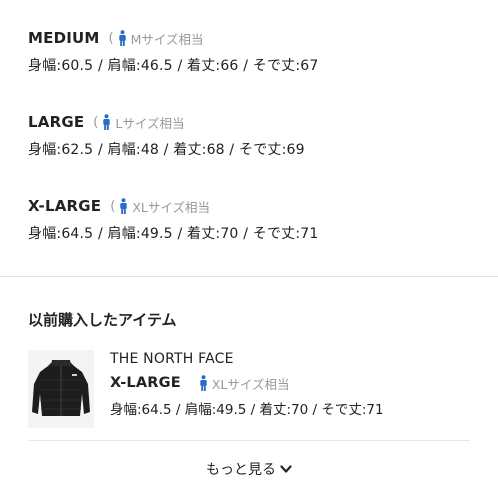 The image size is (498, 498). What do you see at coordinates (241, 470) in the screenshot?
I see `show-more-label: もっと見る` at bounding box center [241, 470].